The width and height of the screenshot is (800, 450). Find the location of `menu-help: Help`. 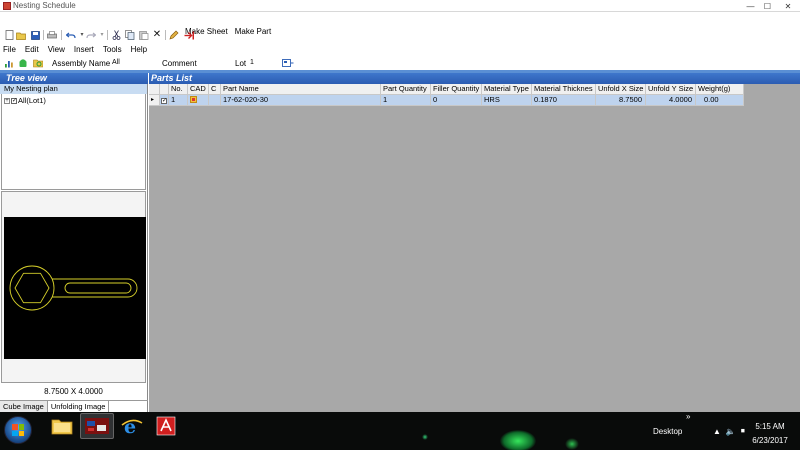

menu-help: Help is located at coordinates (139, 50).